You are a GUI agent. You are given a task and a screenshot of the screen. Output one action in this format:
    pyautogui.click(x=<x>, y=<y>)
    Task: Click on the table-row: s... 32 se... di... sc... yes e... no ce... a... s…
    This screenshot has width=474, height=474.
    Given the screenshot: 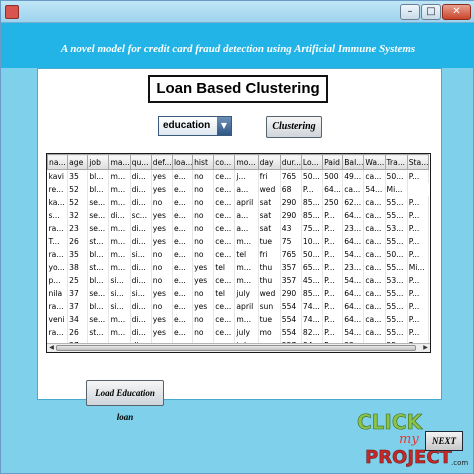 What is the action you would take?
    pyautogui.click(x=238, y=215)
    